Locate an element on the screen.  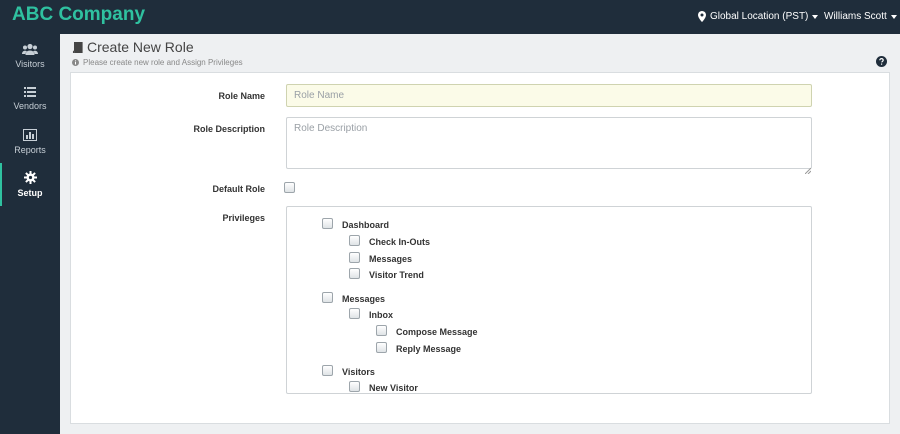
sidebar-item-label: Reports is located at coordinates (30, 149).